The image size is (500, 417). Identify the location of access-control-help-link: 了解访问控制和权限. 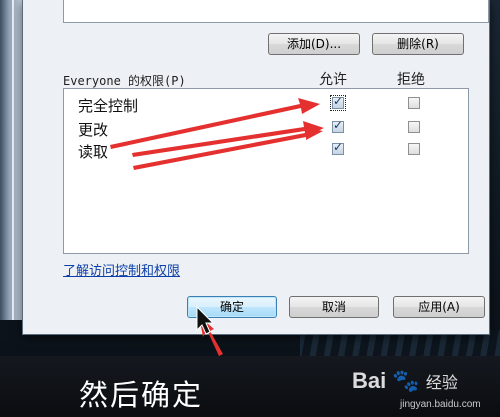
(121, 269).